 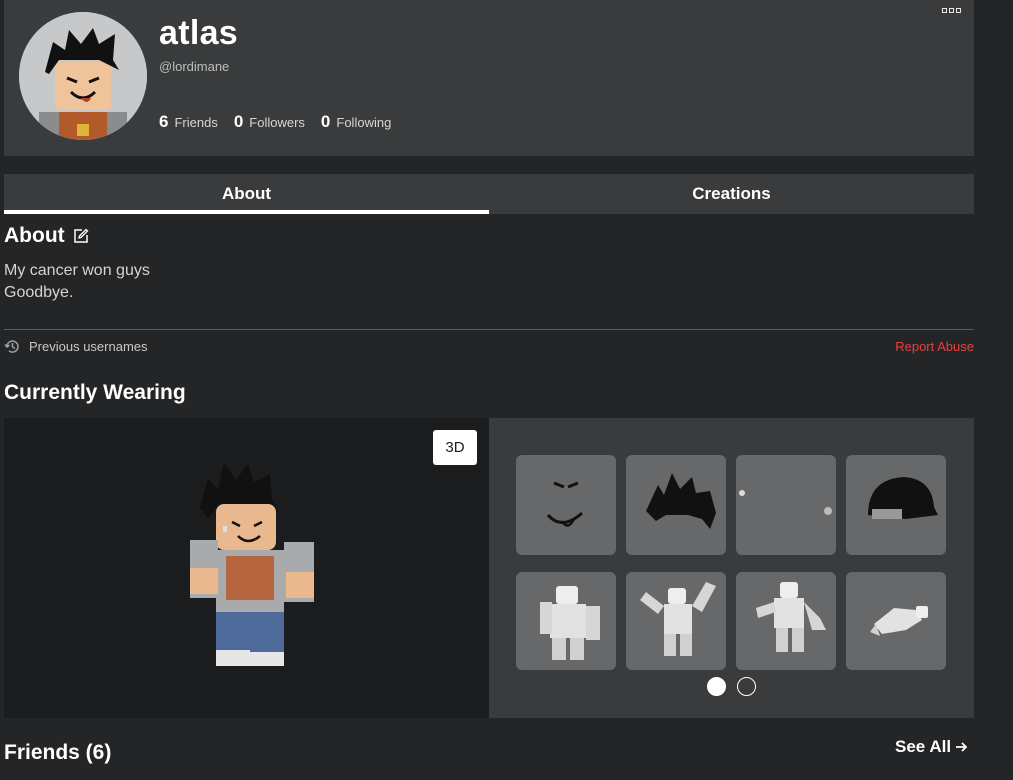 What do you see at coordinates (903, 498) in the screenshot?
I see `cap-icon` at bounding box center [903, 498].